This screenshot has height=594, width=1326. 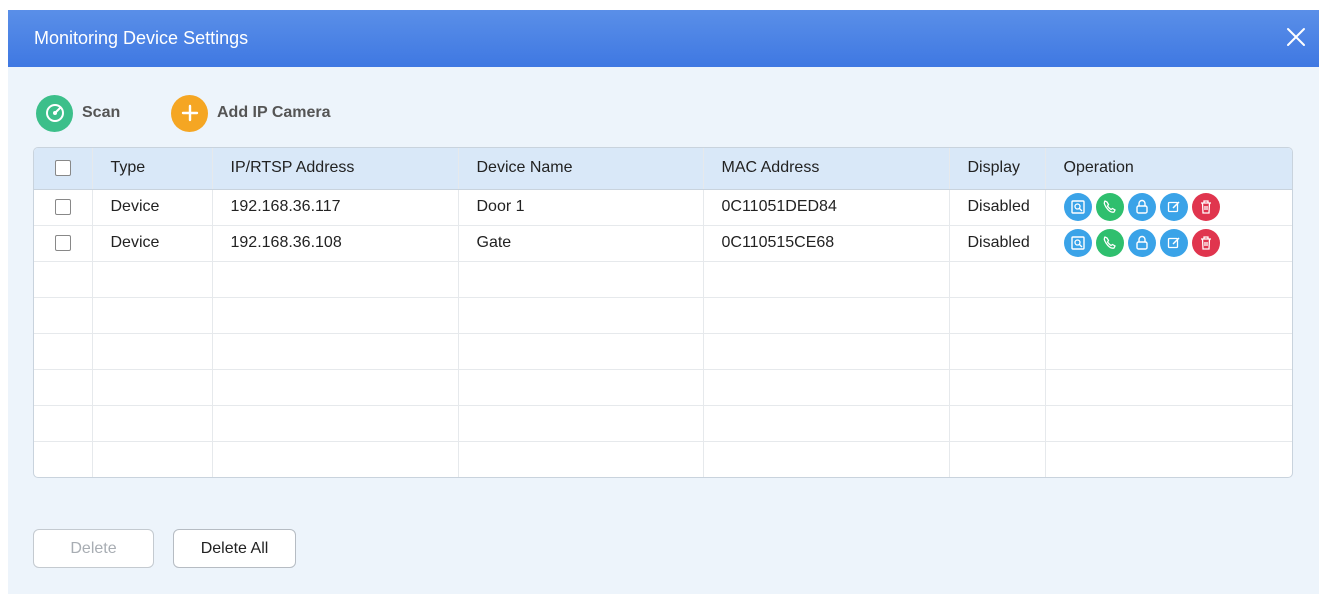 What do you see at coordinates (997, 169) in the screenshot?
I see `column-header-display: Display` at bounding box center [997, 169].